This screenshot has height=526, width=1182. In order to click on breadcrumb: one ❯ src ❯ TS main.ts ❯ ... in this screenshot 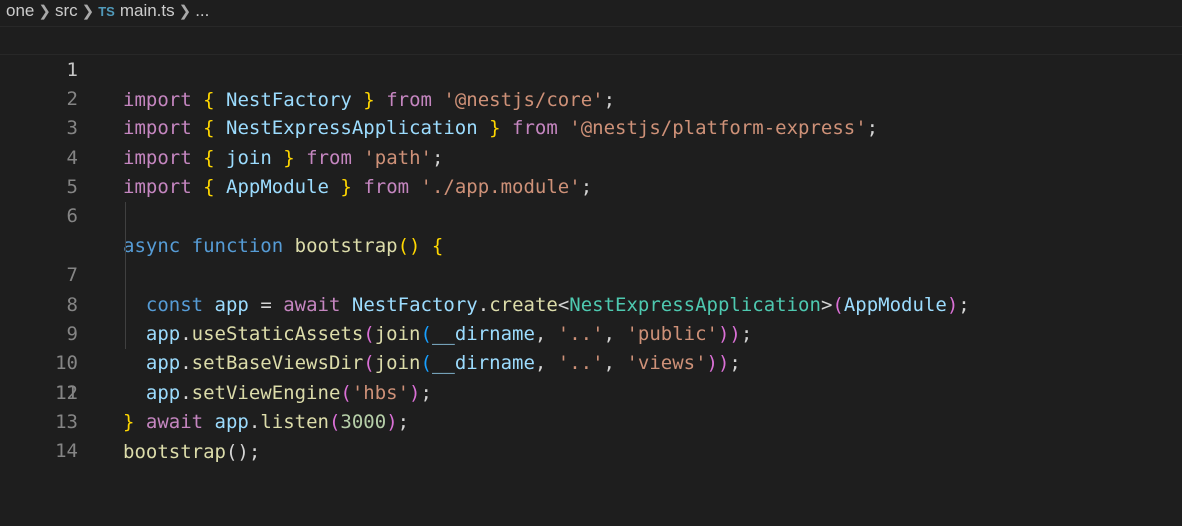, I will do `click(591, 11)`.